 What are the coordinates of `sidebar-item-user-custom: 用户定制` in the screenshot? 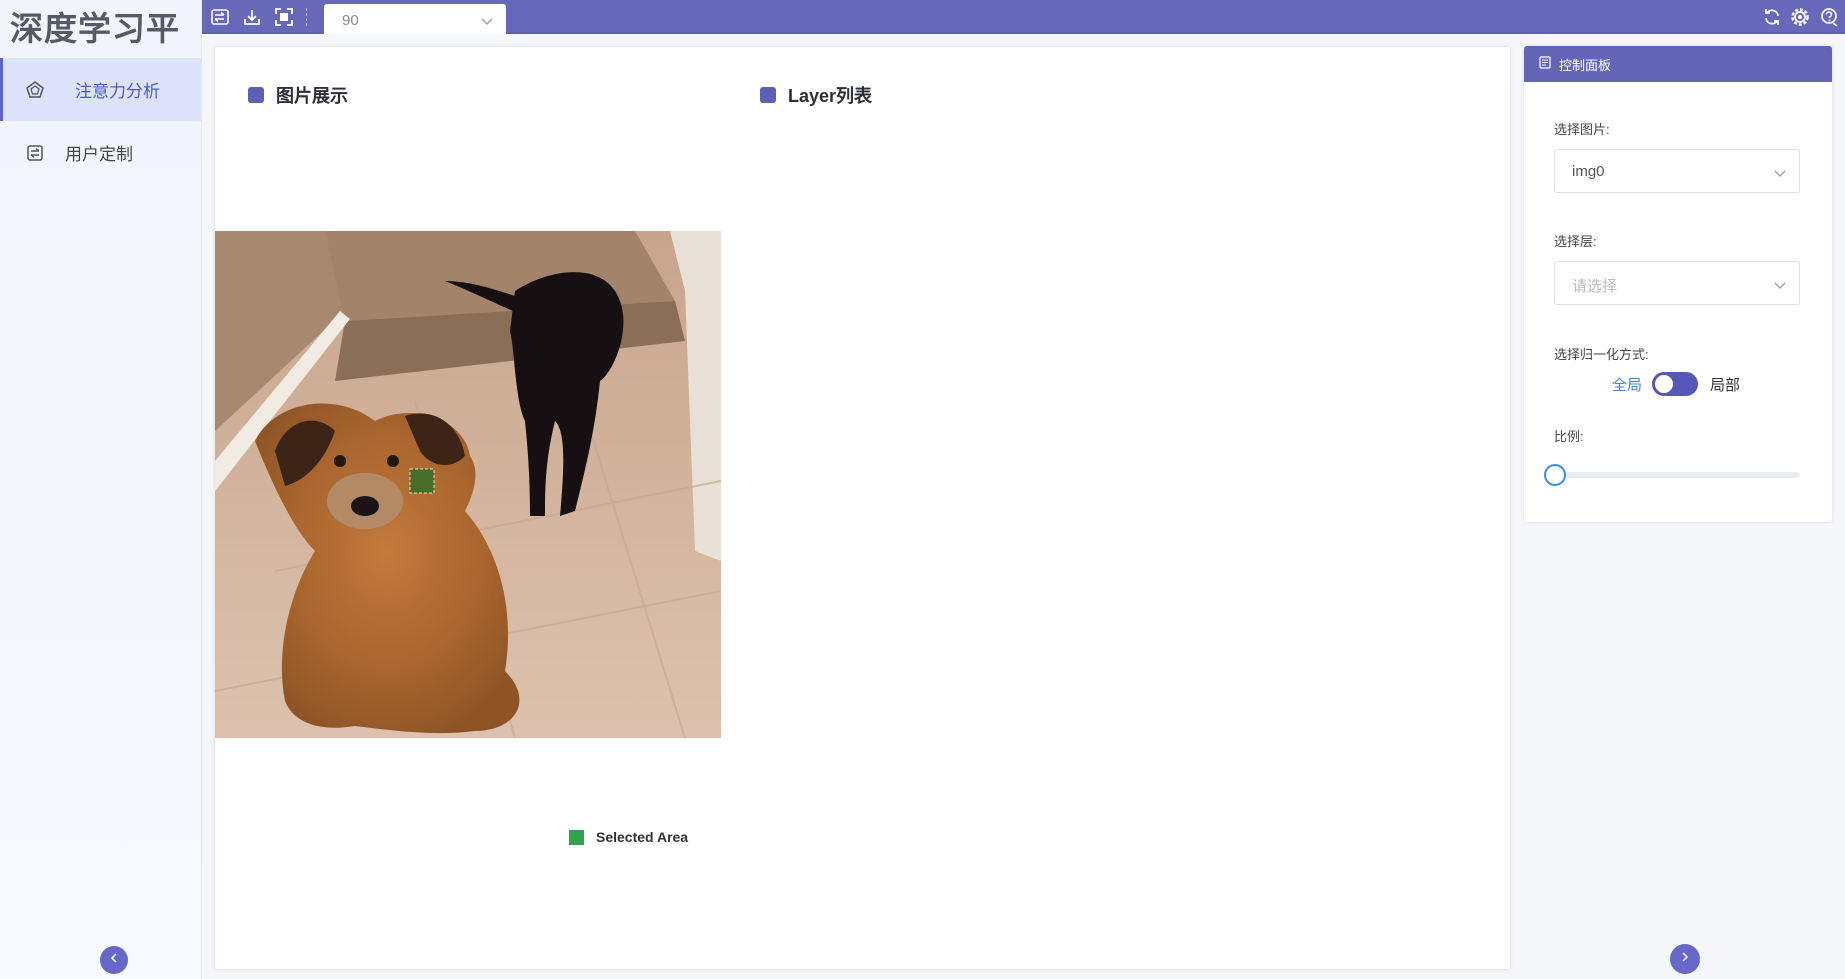 It's located at (100, 152).